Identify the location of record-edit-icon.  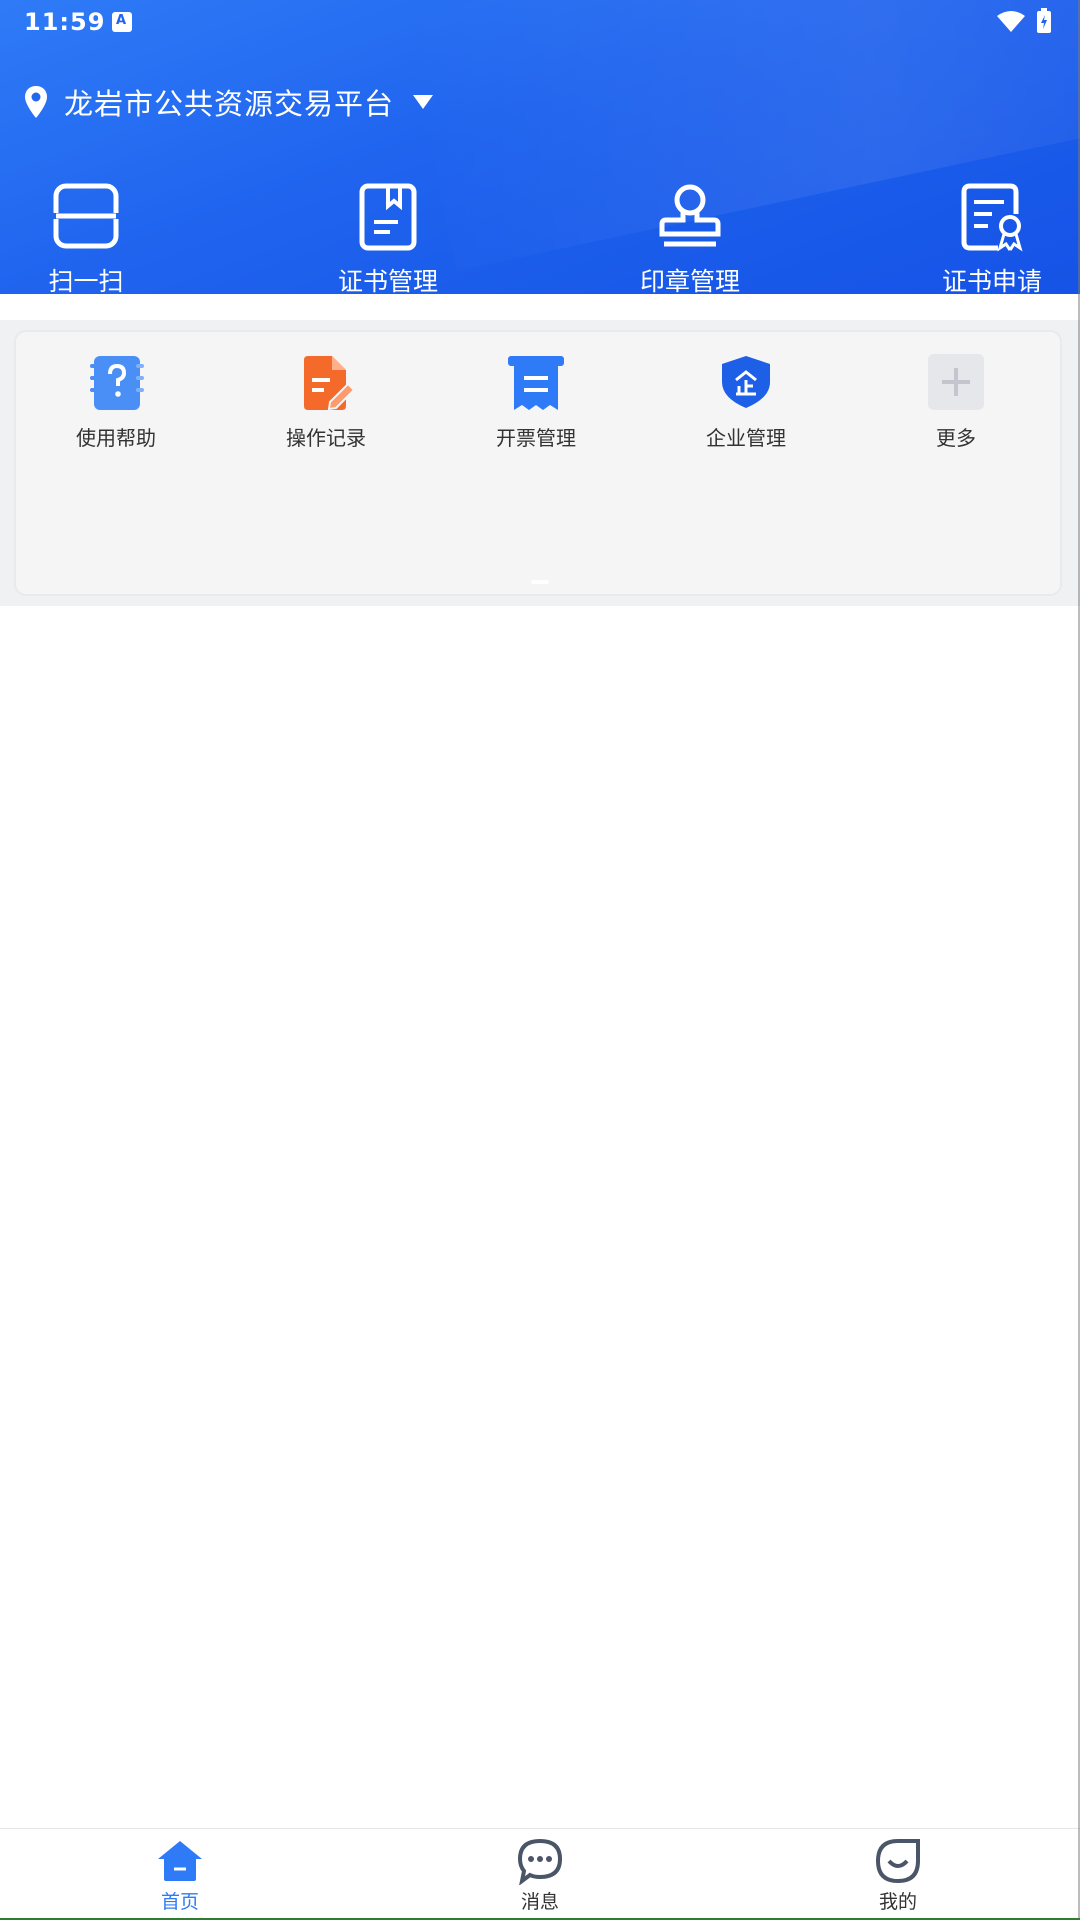
(330, 383).